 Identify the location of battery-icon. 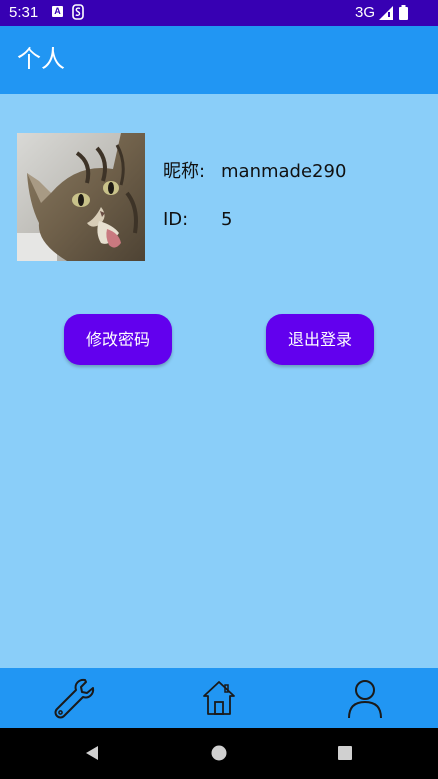
(403, 12).